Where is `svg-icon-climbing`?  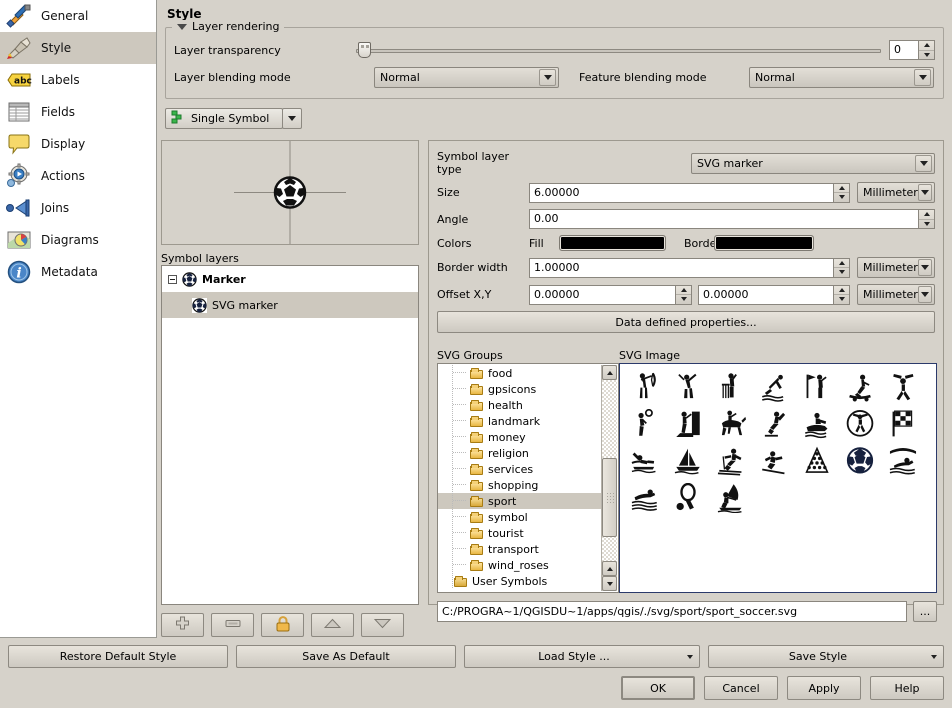 svg-icon-climbing is located at coordinates (687, 423).